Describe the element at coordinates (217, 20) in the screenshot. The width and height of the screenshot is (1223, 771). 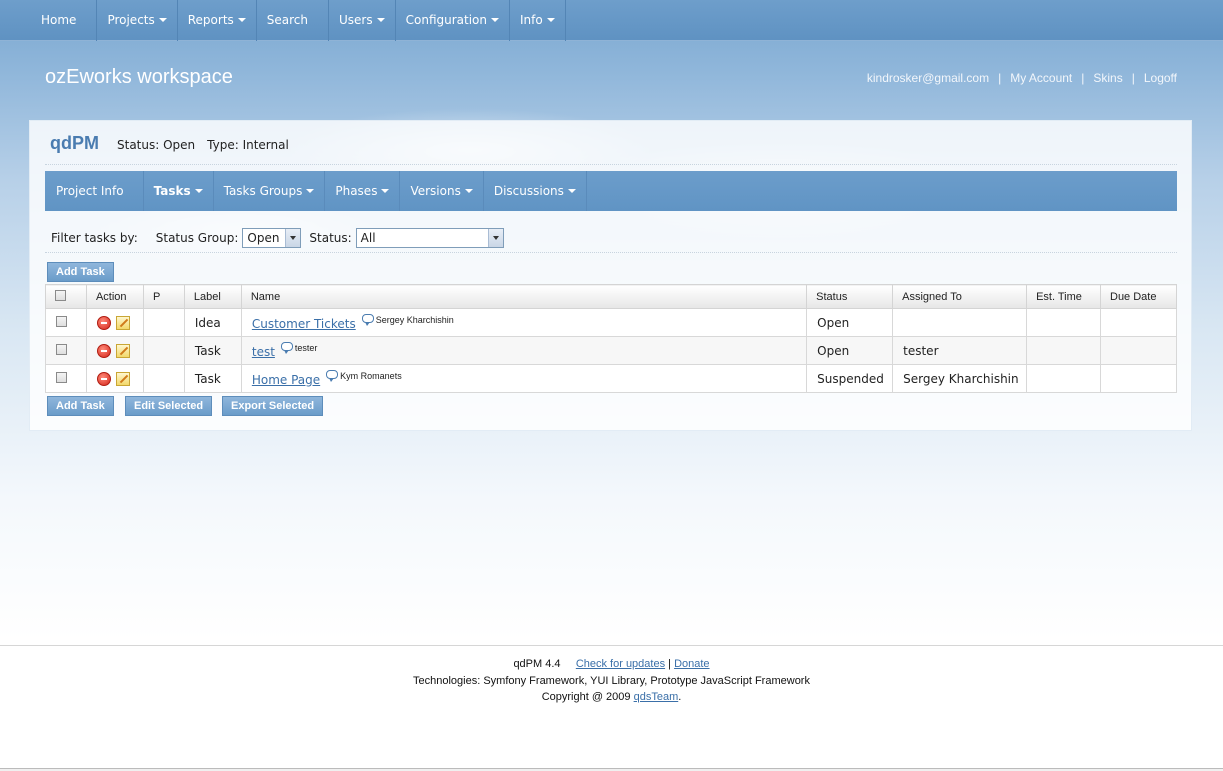
I see `nav-reports: Reports` at that location.